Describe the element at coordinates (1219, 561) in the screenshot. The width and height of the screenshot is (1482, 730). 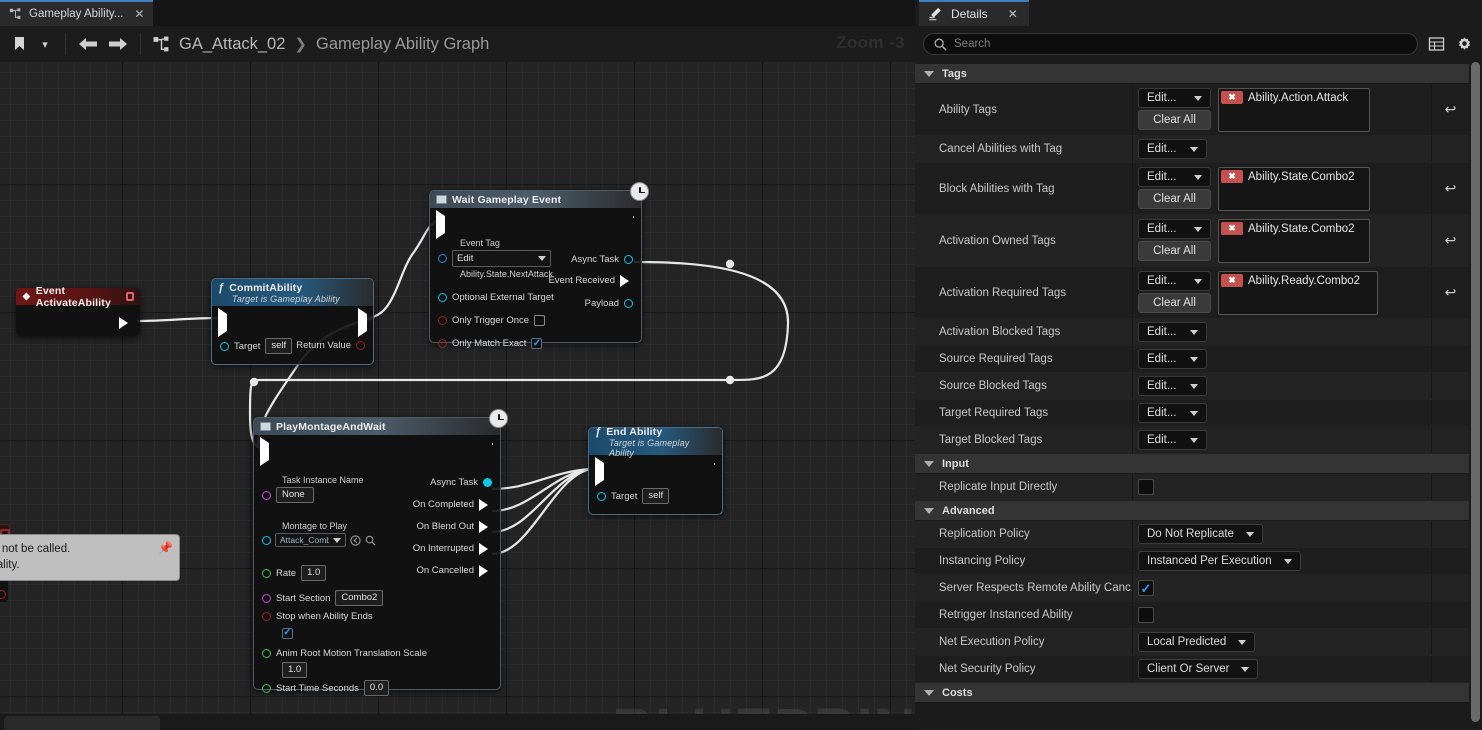
I see `dropdown-instancing-policy: Instanced Per Execution` at that location.